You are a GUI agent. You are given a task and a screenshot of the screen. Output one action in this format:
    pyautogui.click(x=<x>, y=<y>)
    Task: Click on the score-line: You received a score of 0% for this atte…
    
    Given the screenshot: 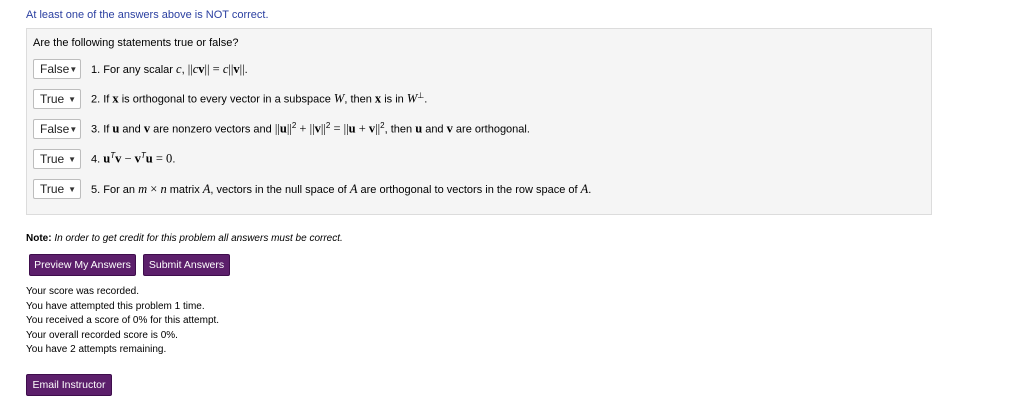 What is the action you would take?
    pyautogui.click(x=123, y=321)
    